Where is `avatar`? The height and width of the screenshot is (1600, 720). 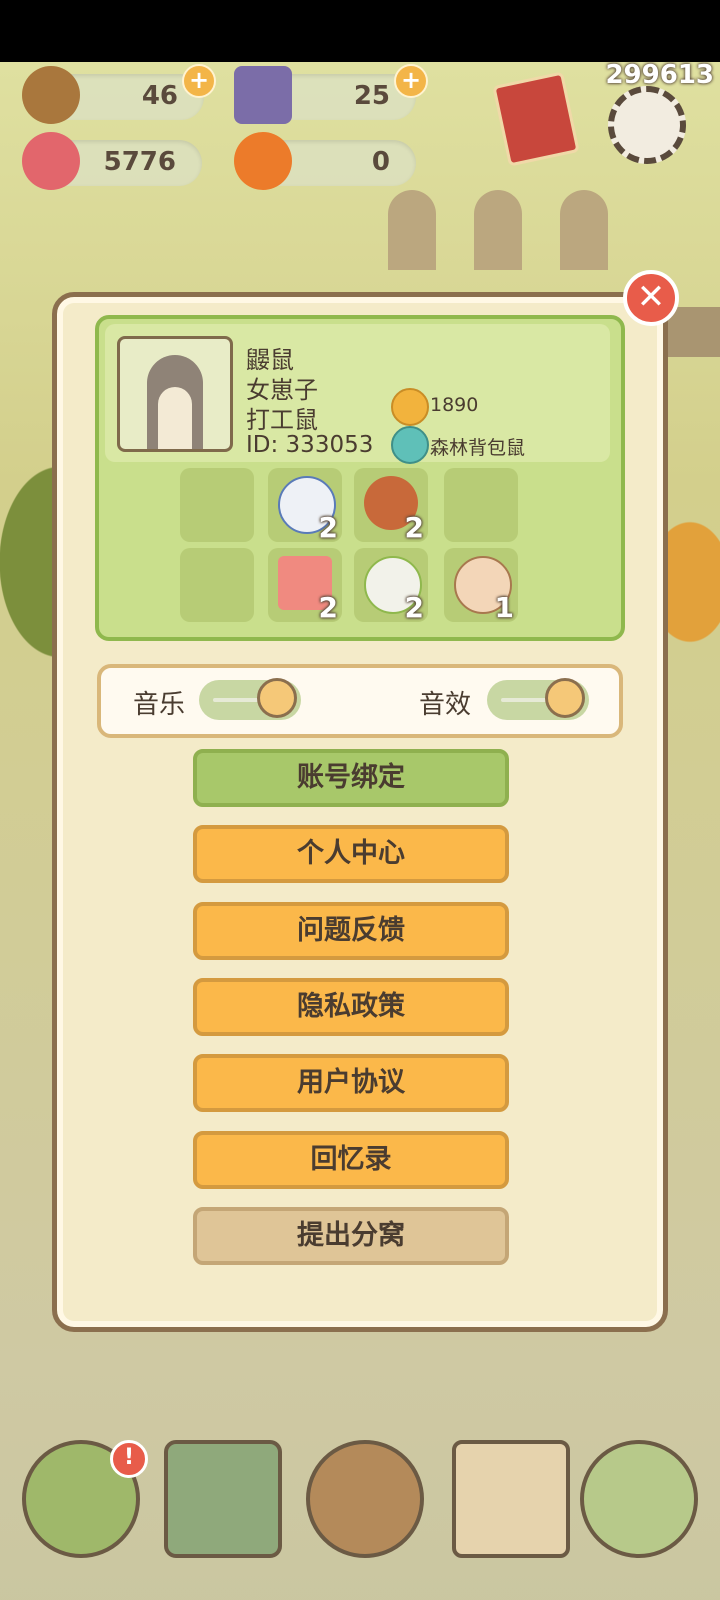 avatar is located at coordinates (175, 394).